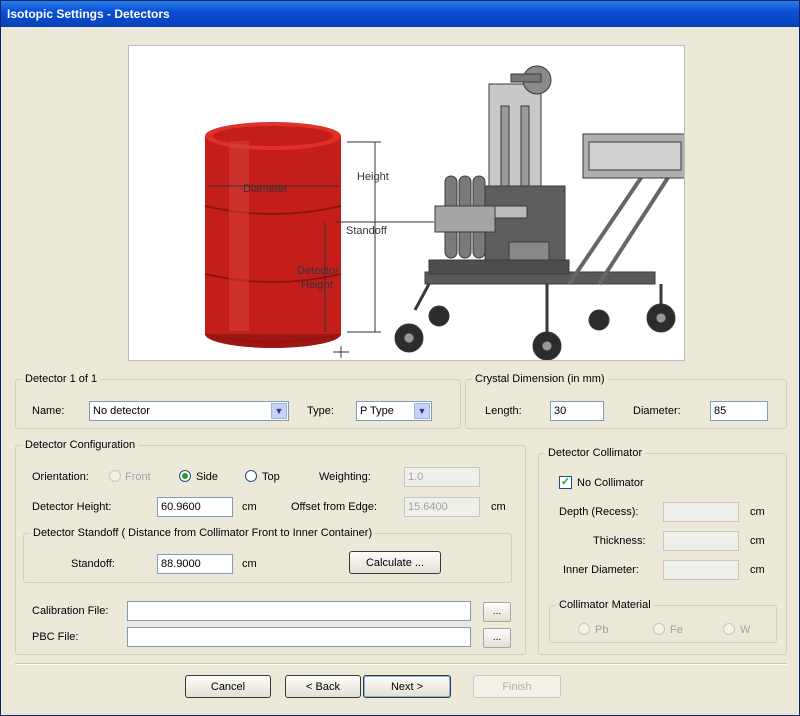  Describe the element at coordinates (251, 476) in the screenshot. I see `orientation-top-radio` at that location.